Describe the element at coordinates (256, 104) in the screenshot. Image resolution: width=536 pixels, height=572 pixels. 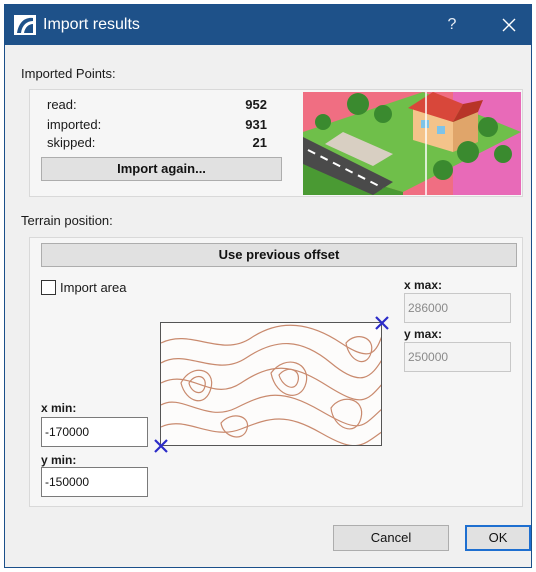
I see `read-value: 952` at that location.